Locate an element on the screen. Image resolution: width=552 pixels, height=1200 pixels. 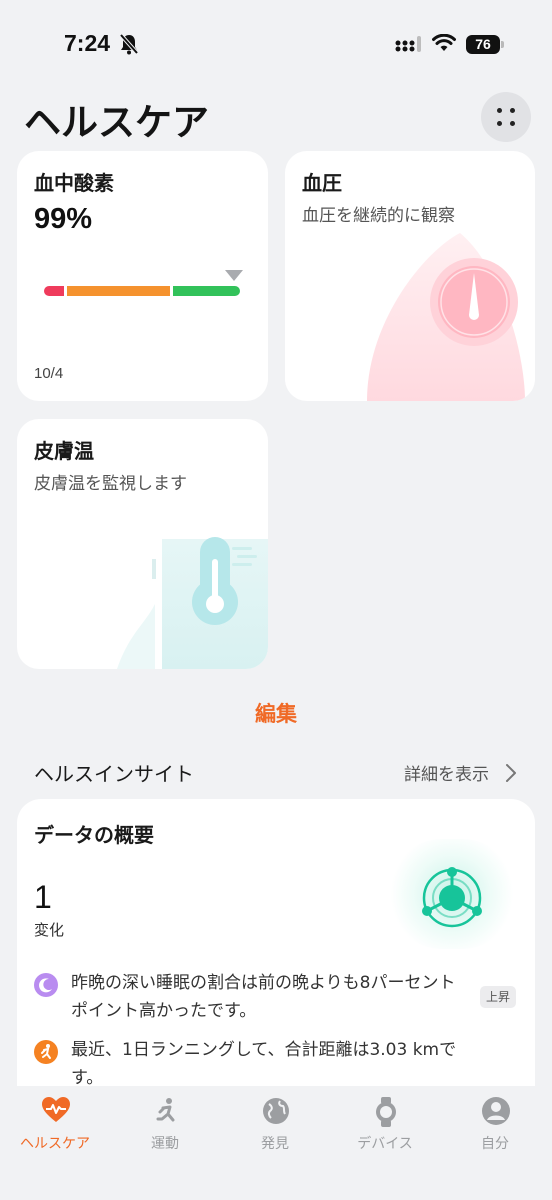
spo2-value: 99% is located at coordinates (63, 219).